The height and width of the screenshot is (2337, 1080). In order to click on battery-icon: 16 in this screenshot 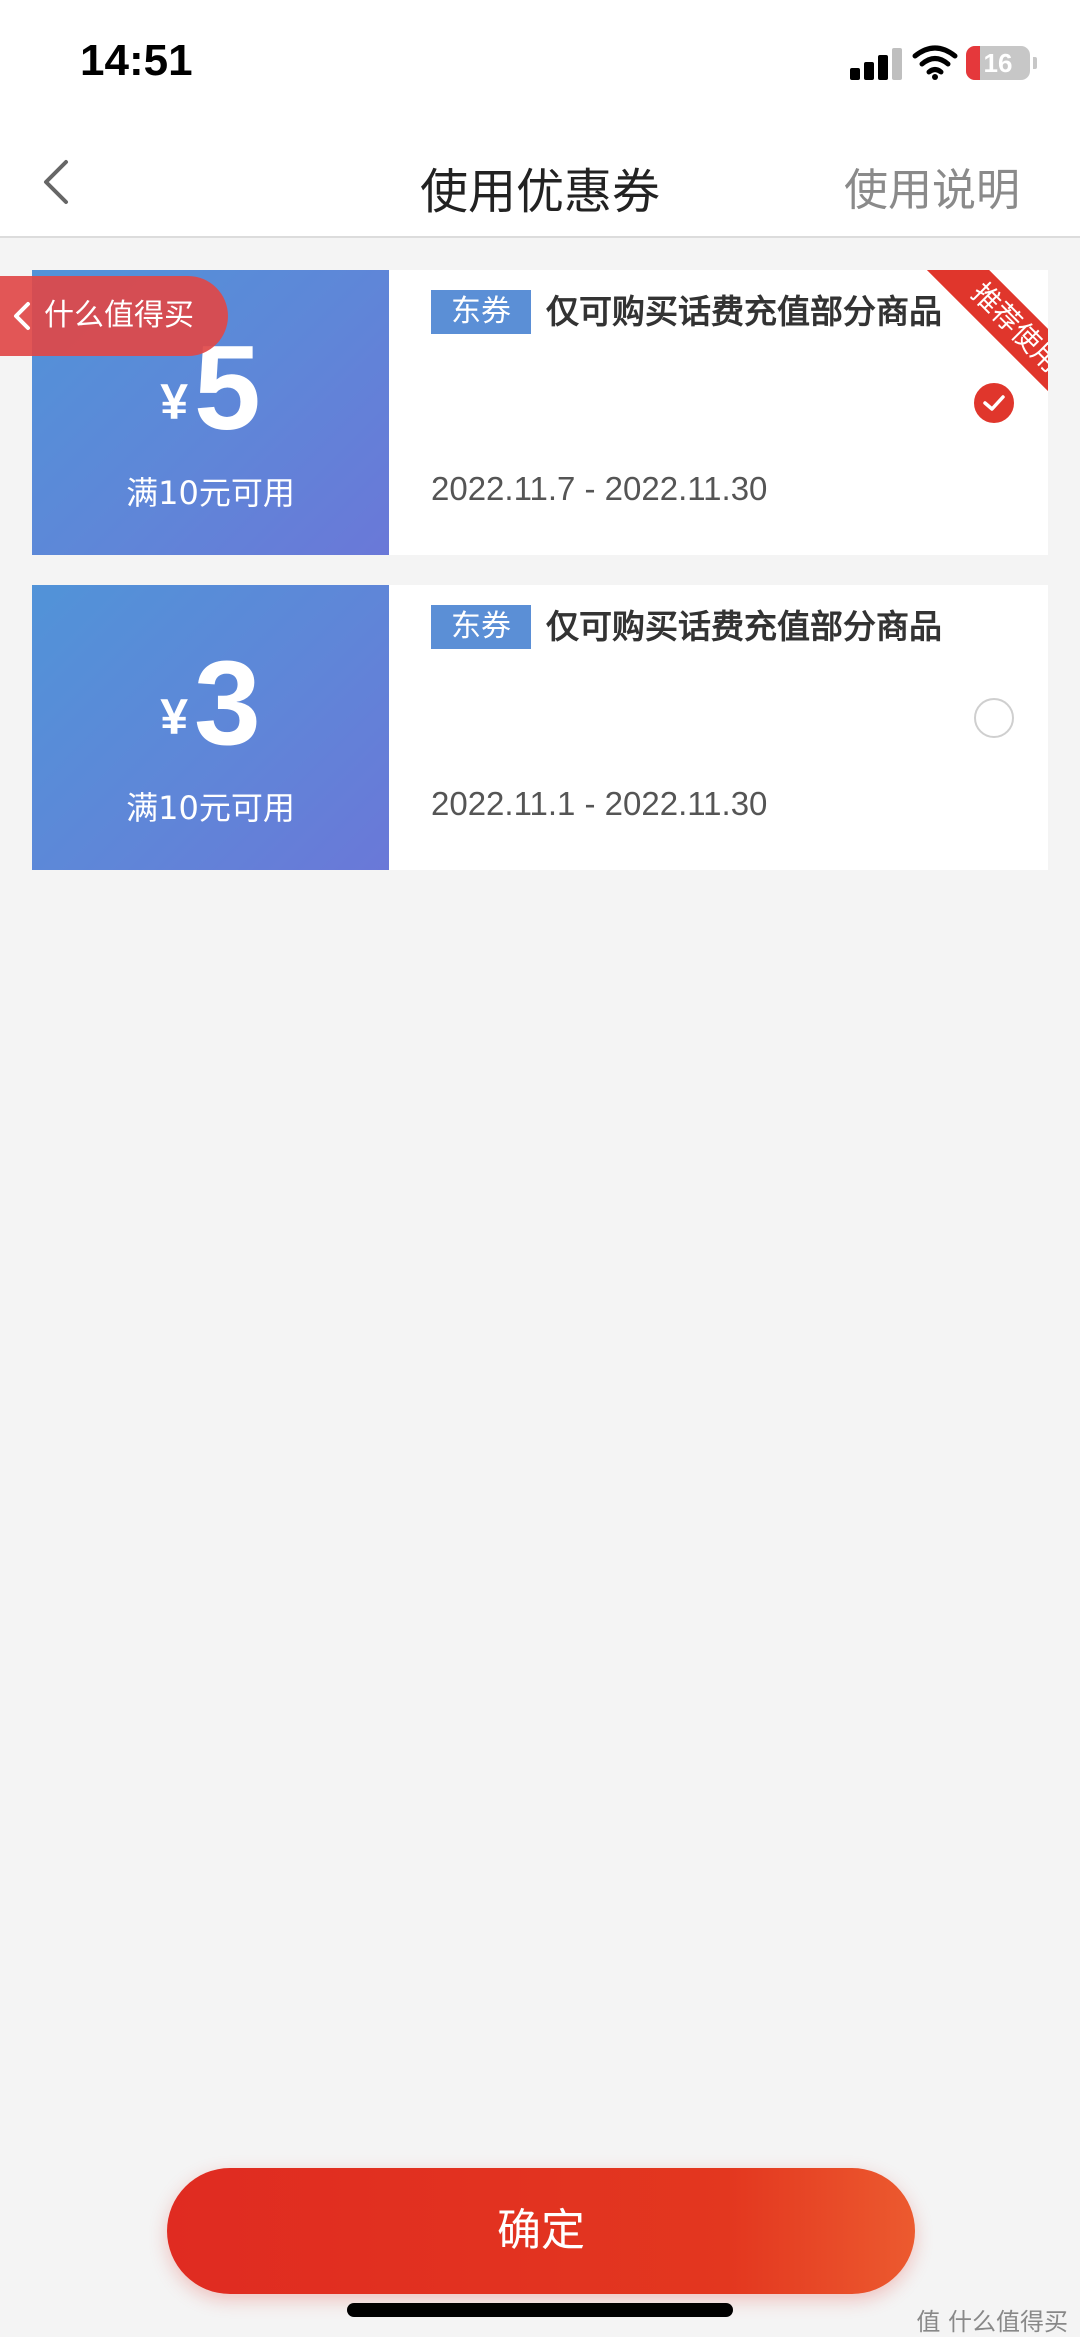, I will do `click(998, 63)`.